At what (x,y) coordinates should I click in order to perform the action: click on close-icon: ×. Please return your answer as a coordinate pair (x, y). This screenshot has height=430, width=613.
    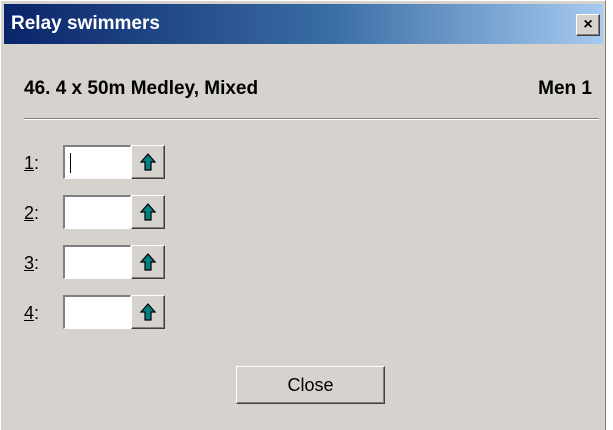
    Looking at the image, I should click on (588, 24).